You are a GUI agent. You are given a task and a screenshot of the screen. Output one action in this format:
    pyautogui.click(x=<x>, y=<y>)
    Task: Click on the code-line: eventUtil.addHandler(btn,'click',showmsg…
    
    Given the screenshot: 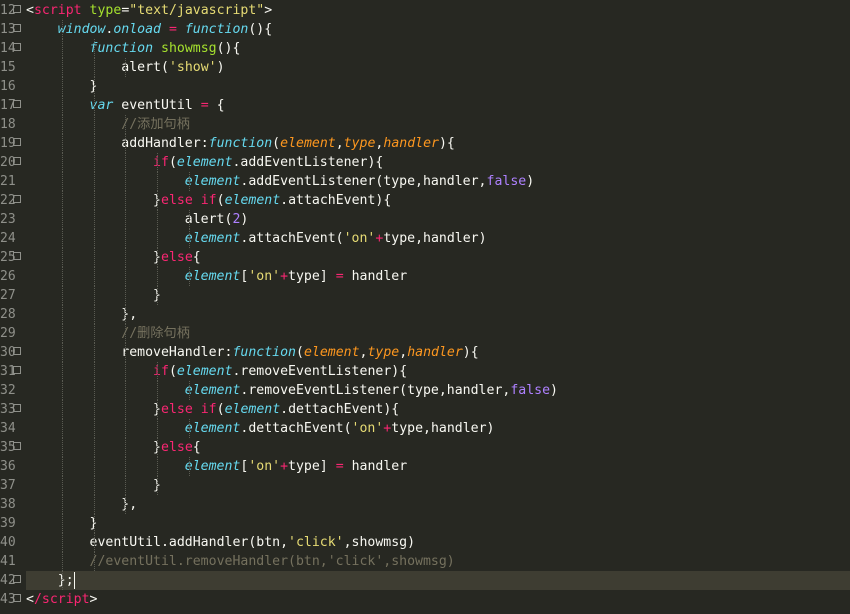 What is the action you would take?
    pyautogui.click(x=438, y=542)
    